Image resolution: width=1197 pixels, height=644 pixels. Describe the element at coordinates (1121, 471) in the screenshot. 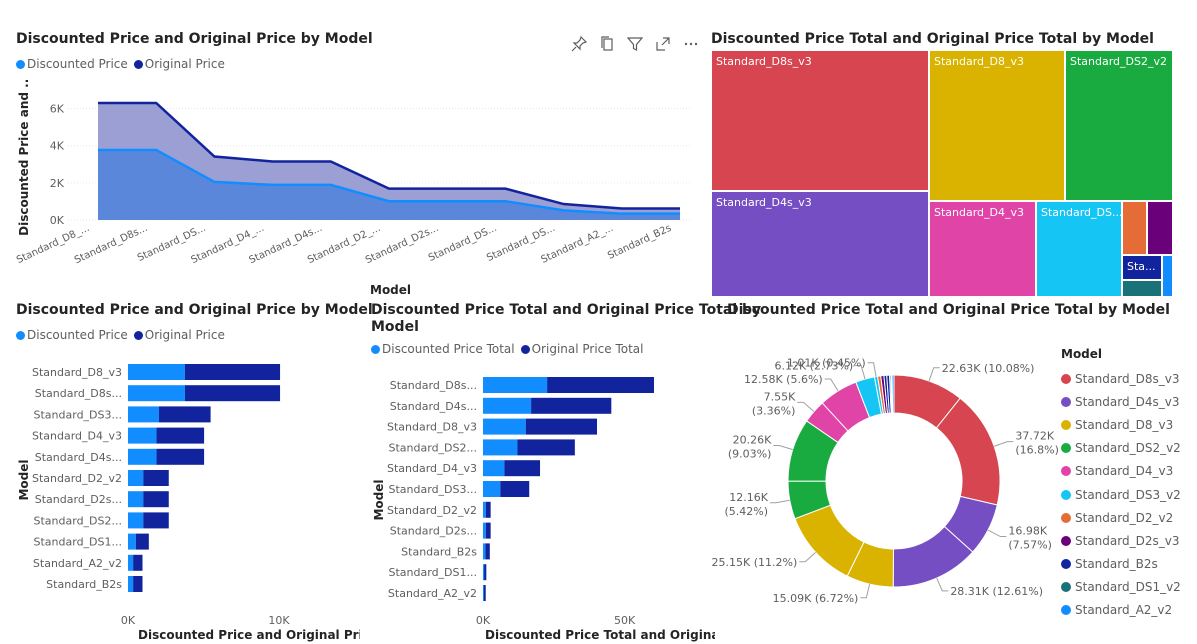

I see `donut-legend-item: Standard_D4_v3` at that location.